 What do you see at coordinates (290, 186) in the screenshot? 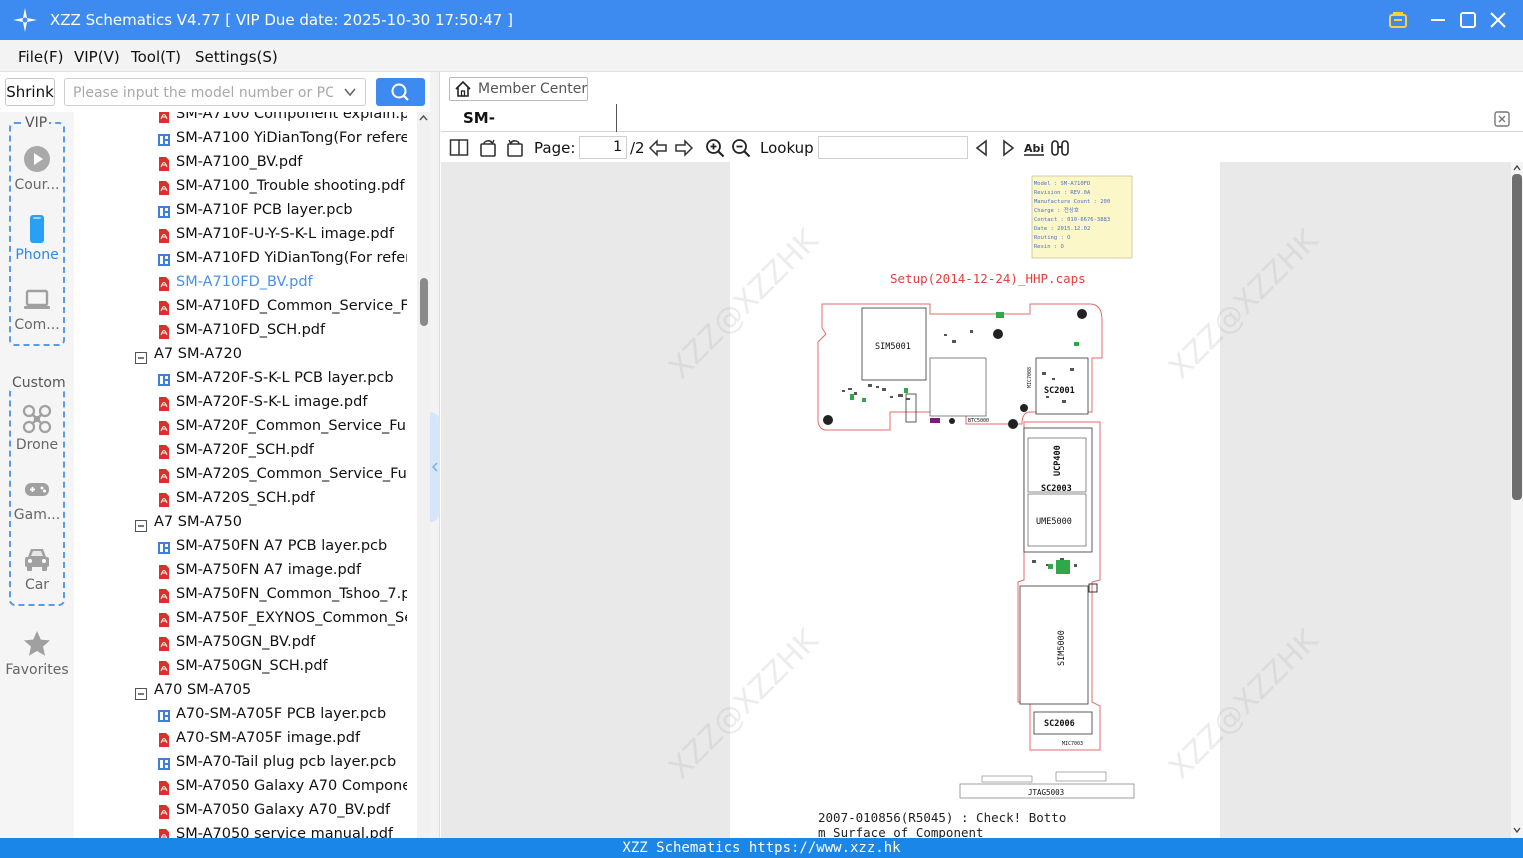
I see `tree-item-label: SM-A7100_Trouble shooting.pdf` at bounding box center [290, 186].